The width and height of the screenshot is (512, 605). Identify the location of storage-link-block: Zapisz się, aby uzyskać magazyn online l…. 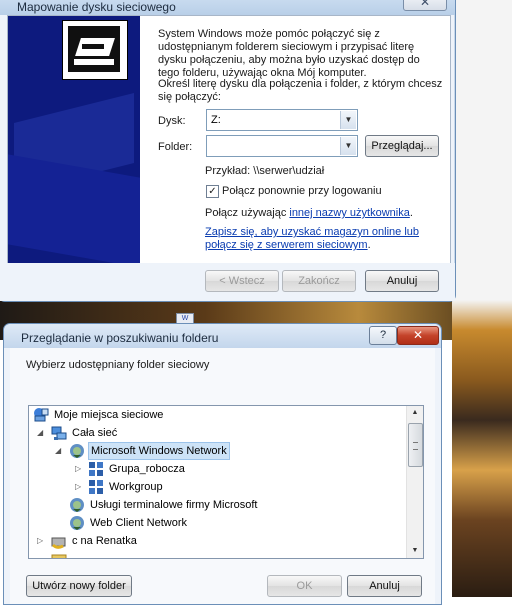
(312, 239).